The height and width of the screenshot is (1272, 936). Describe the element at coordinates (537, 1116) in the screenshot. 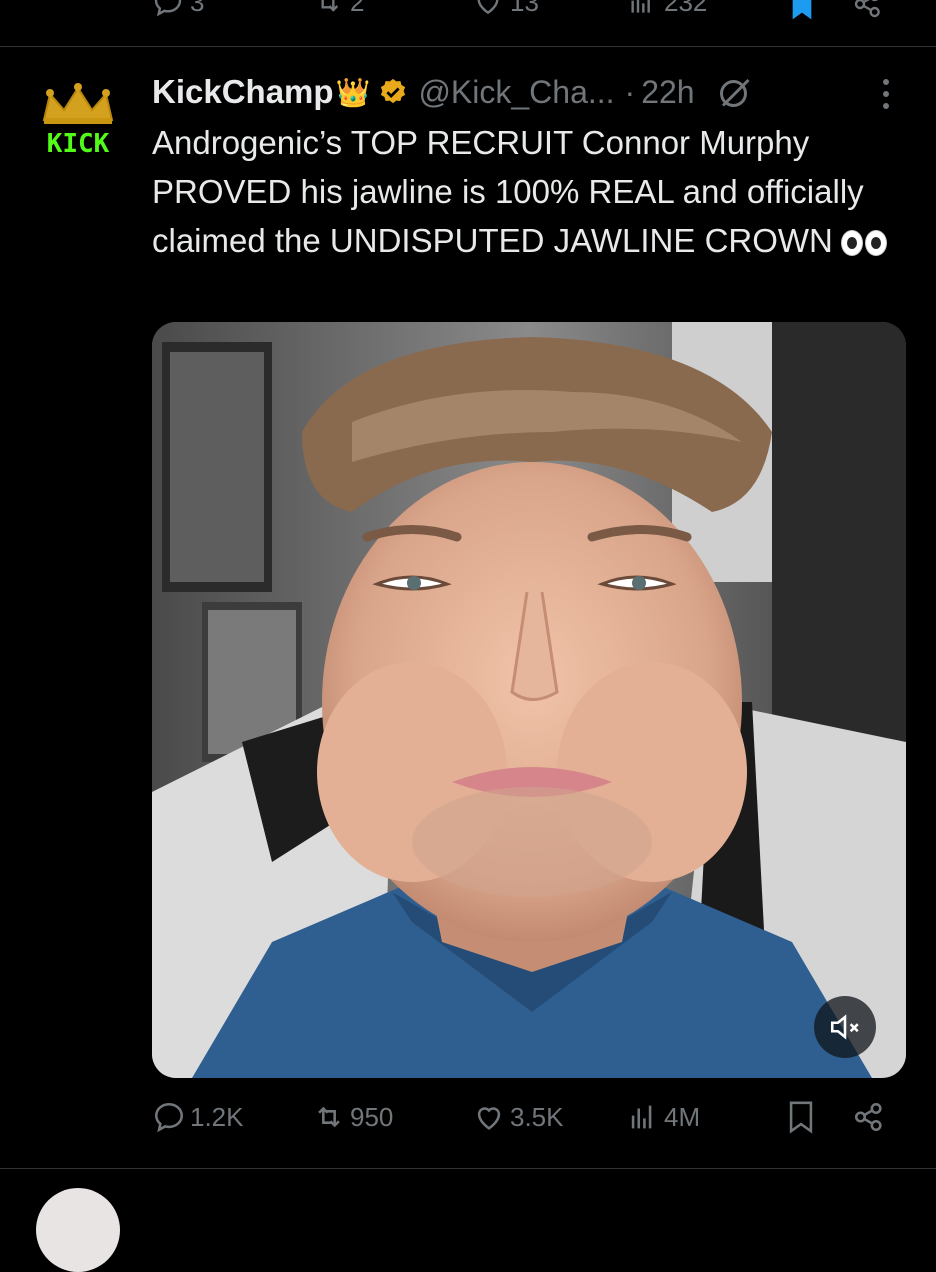

I see `like-count: 3.5K` at that location.